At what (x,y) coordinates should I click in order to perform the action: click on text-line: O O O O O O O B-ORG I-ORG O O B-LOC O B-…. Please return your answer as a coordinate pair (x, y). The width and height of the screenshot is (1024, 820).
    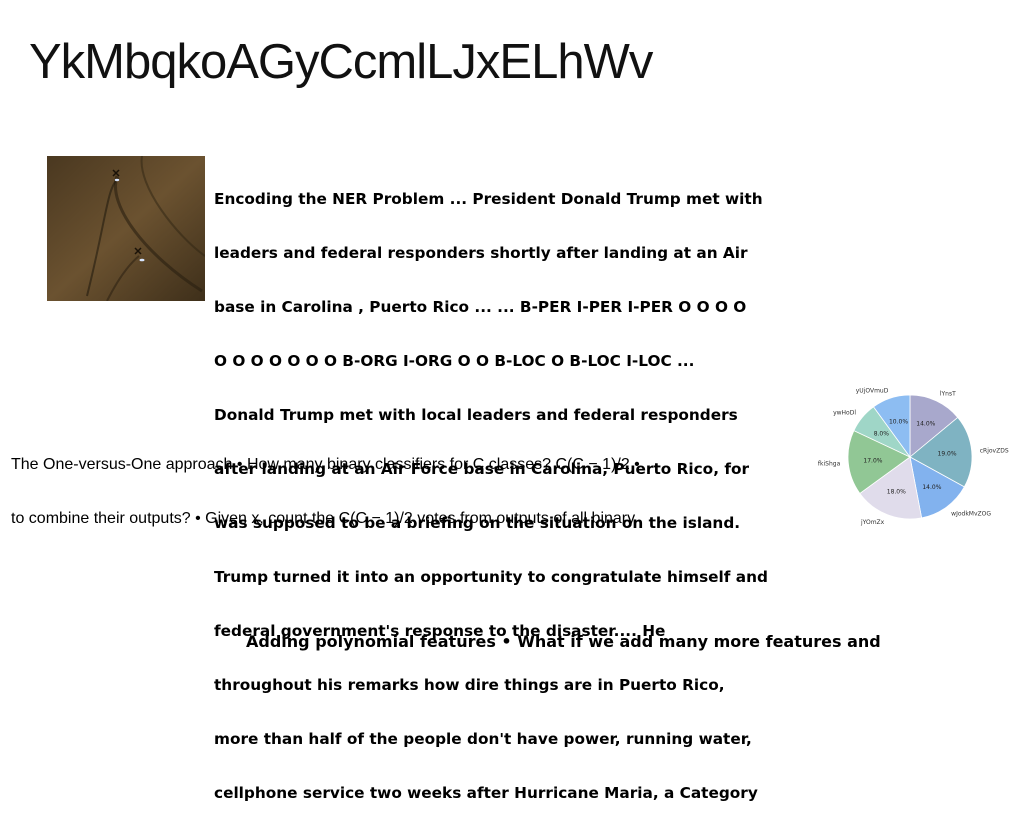
    Looking at the image, I should click on (454, 361).